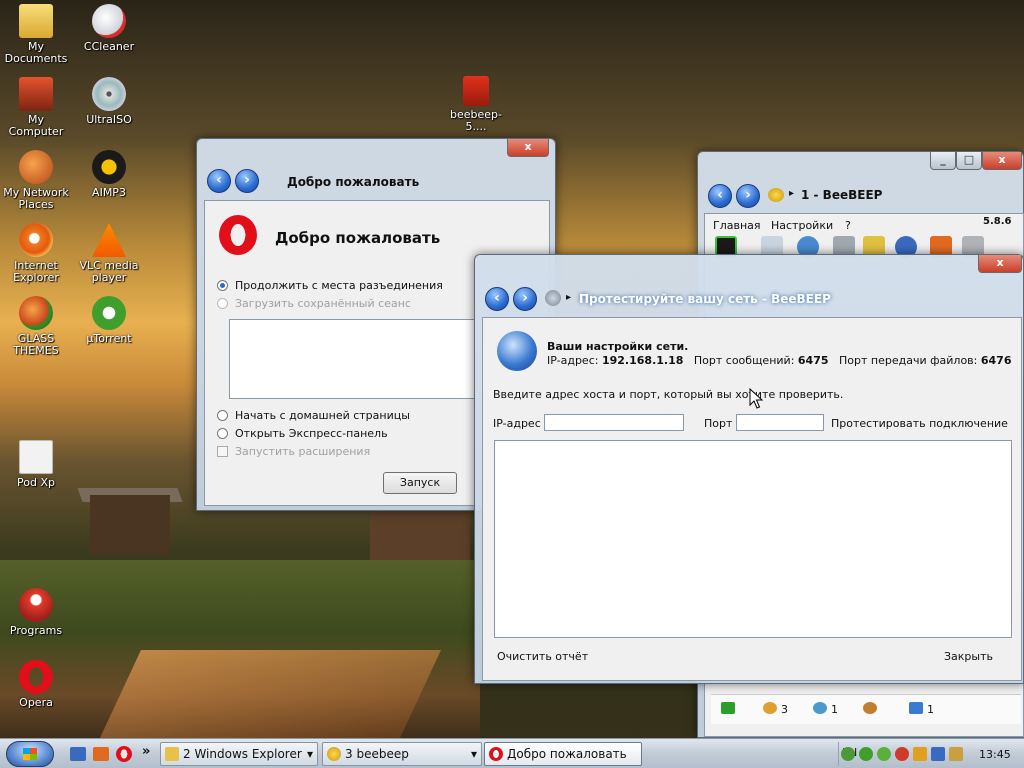  I want to click on chats-count: 1, so click(834, 709).